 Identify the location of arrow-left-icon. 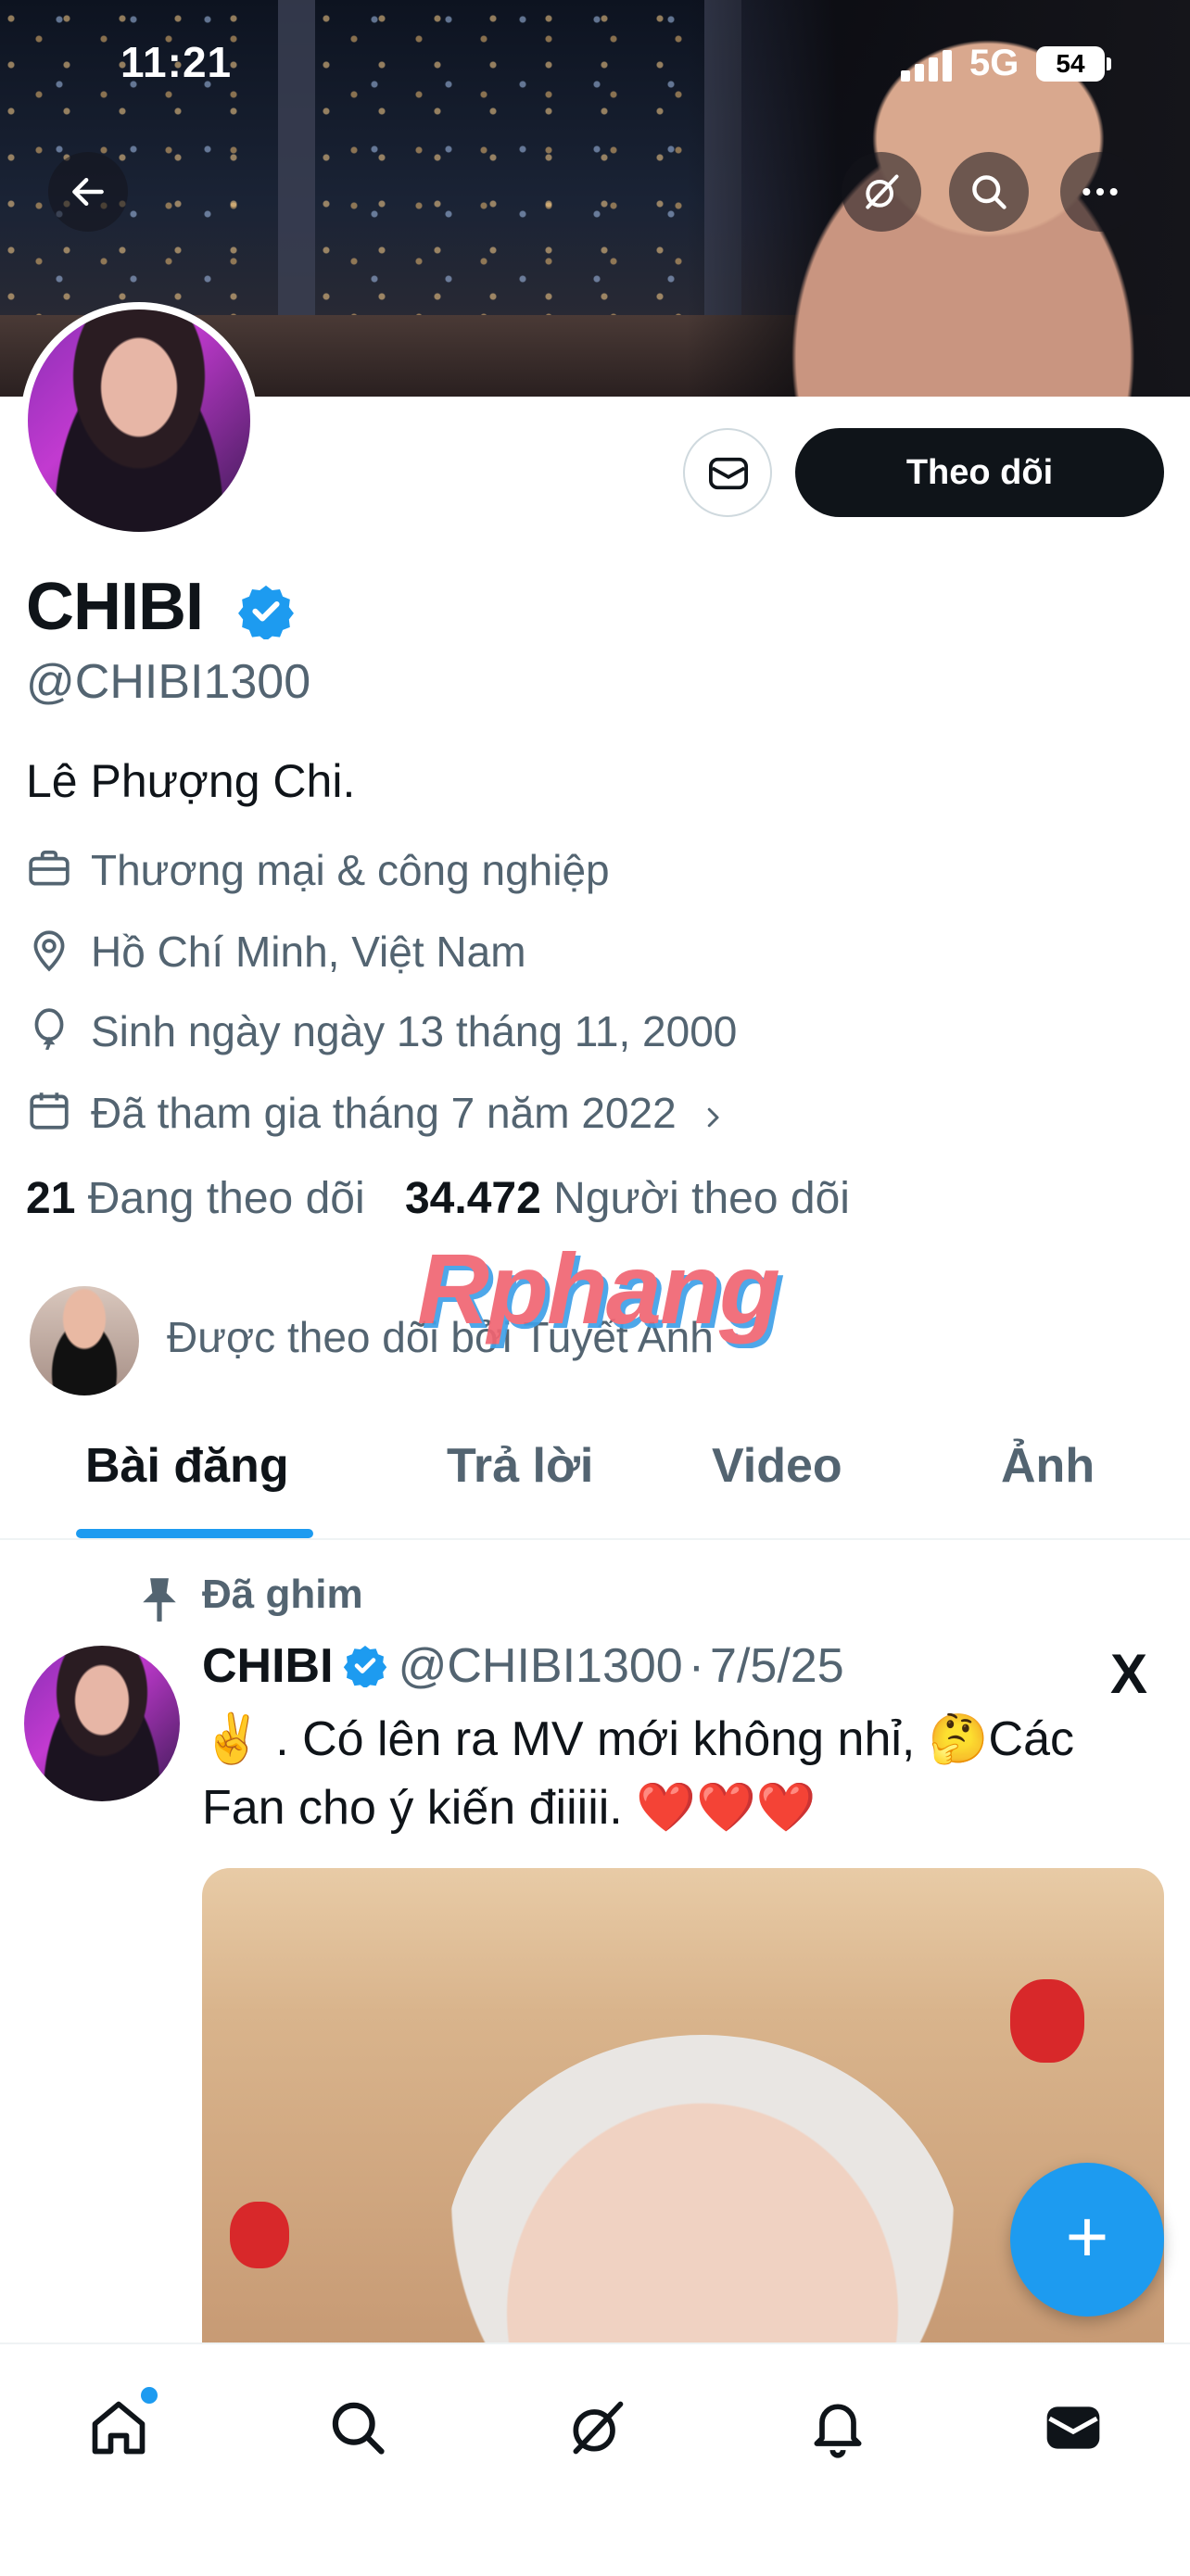
(88, 192).